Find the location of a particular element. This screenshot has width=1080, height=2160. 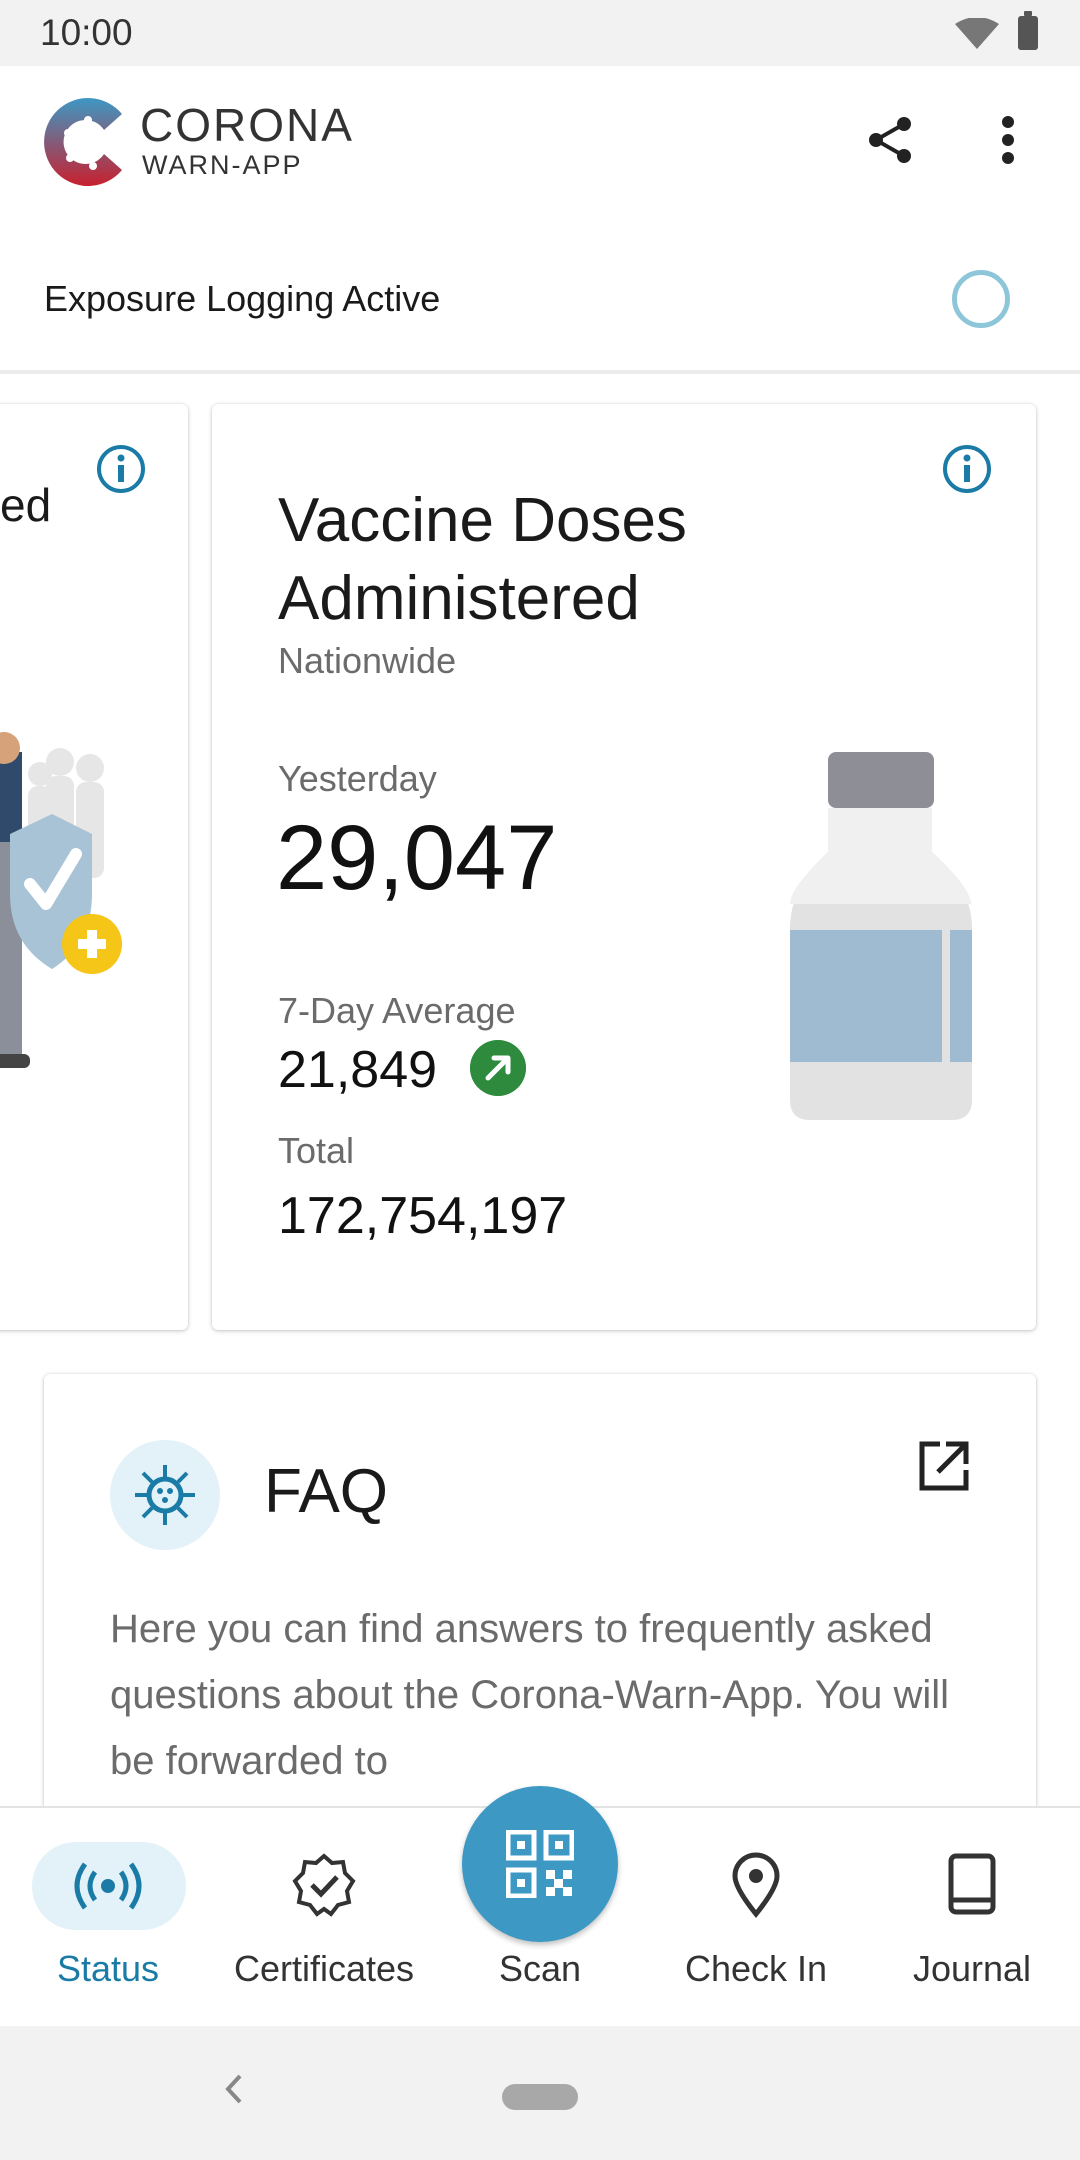

tab-scan-label: Scan is located at coordinates (540, 1969).